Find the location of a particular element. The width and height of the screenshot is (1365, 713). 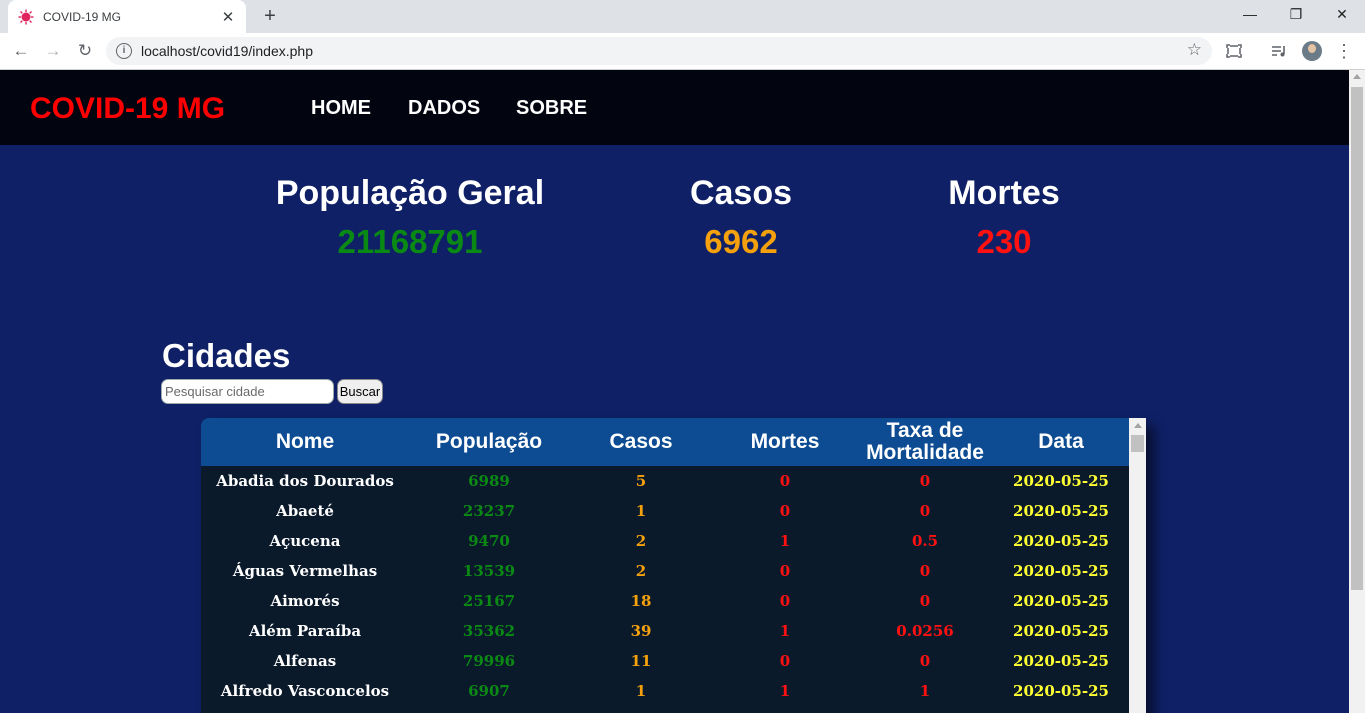

media-queue-icon is located at coordinates (1279, 51).